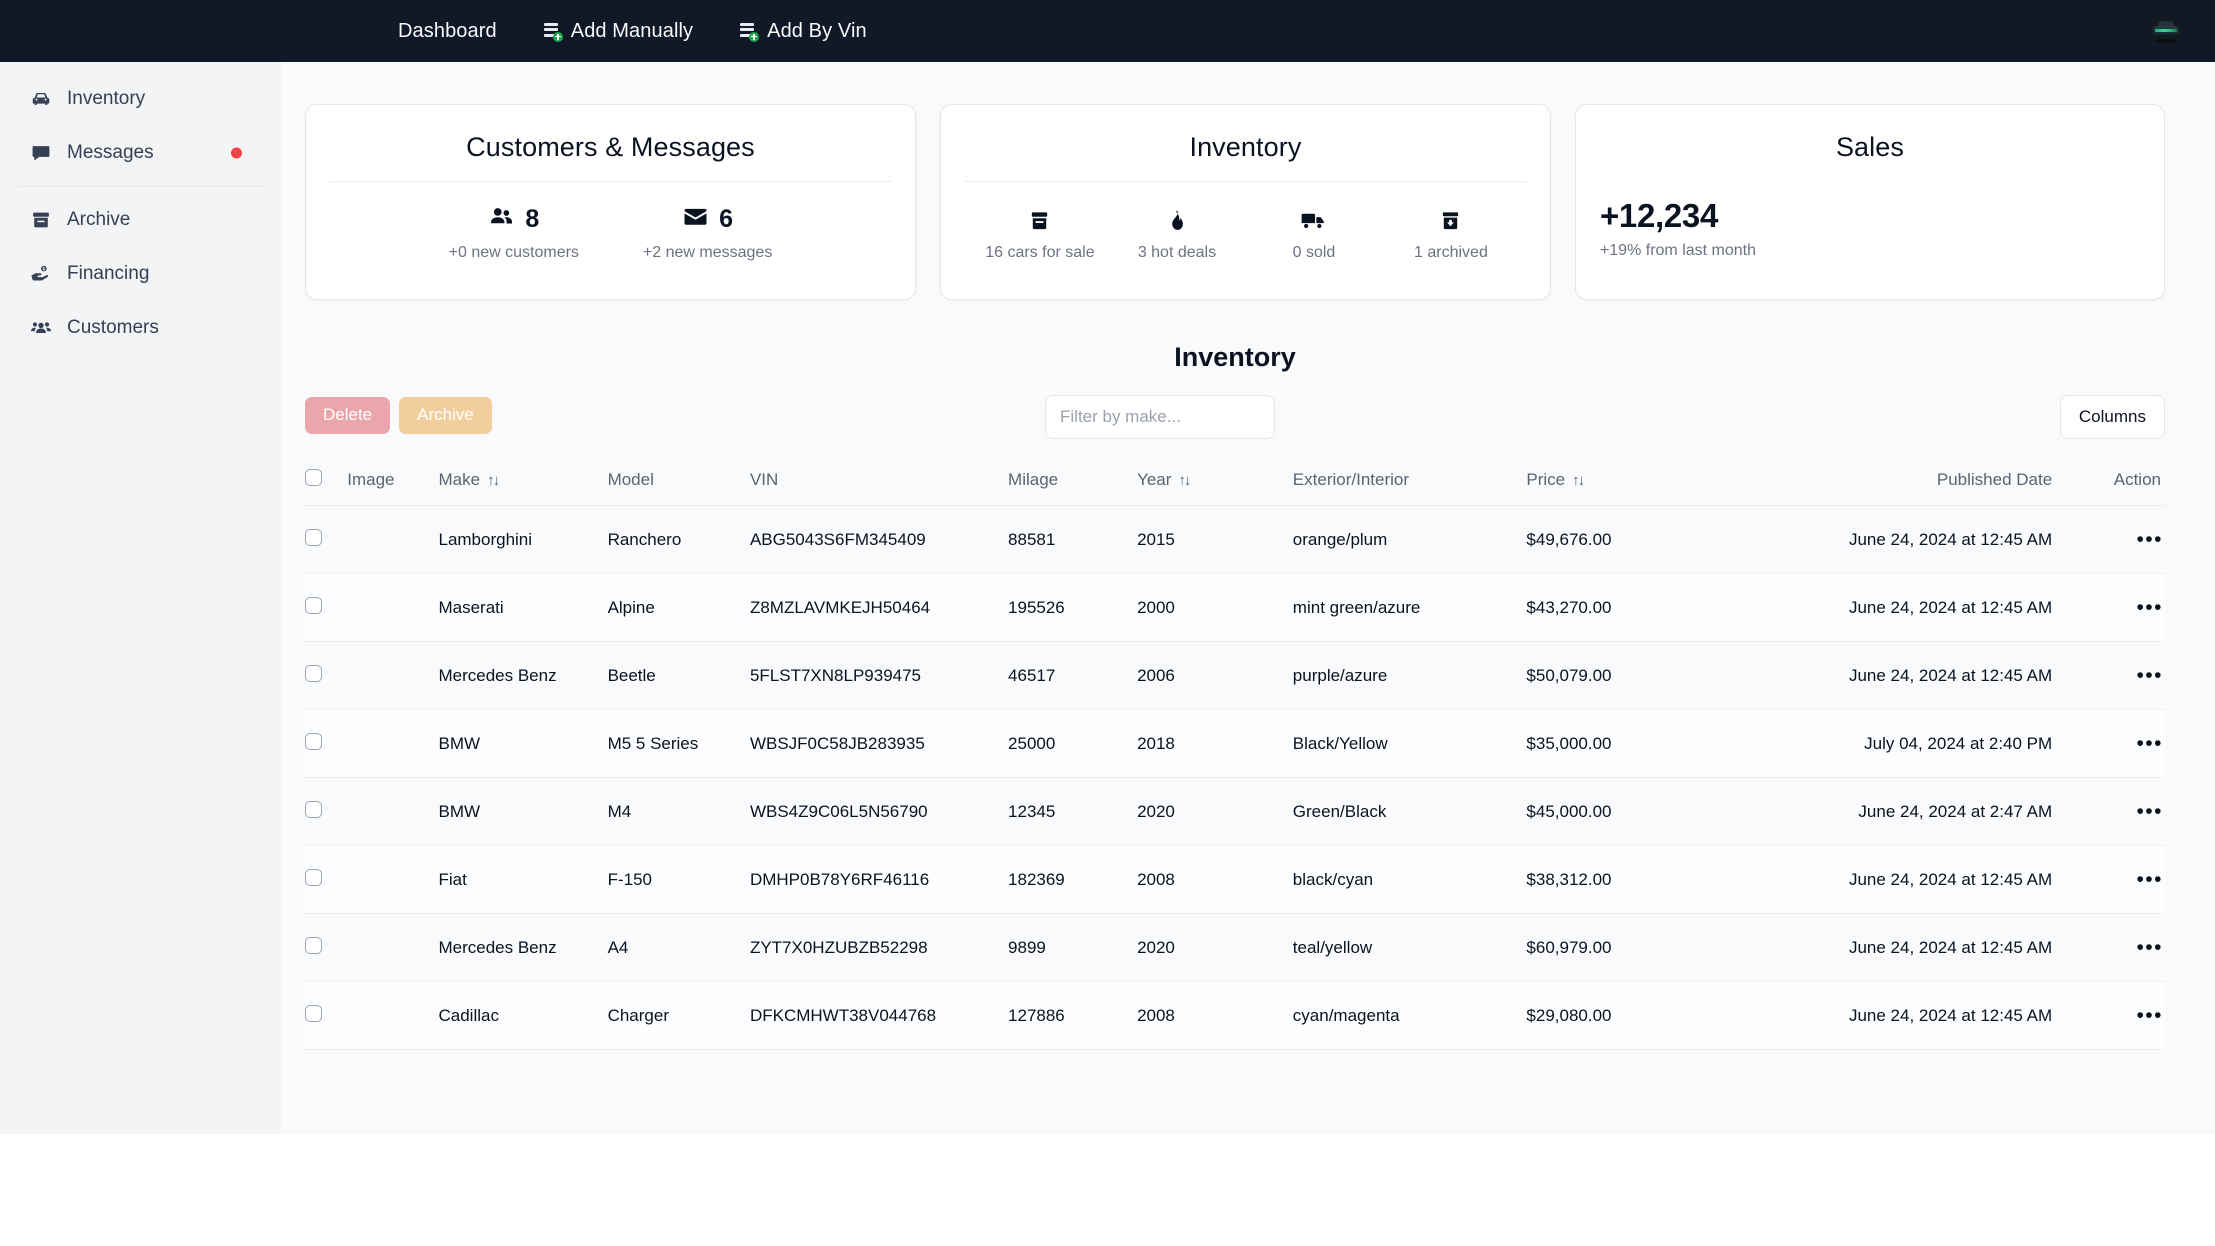 This screenshot has height=1246, width=2215. Describe the element at coordinates (110, 152) in the screenshot. I see `sidebar-label-messages: Messages` at that location.